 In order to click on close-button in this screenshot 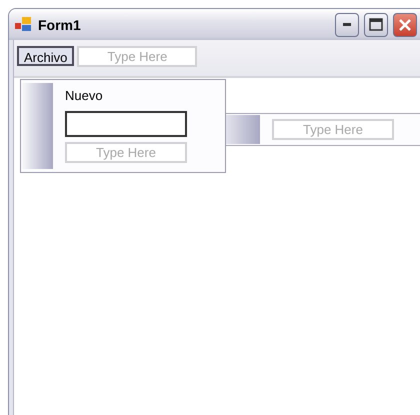, I will do `click(405, 24)`.